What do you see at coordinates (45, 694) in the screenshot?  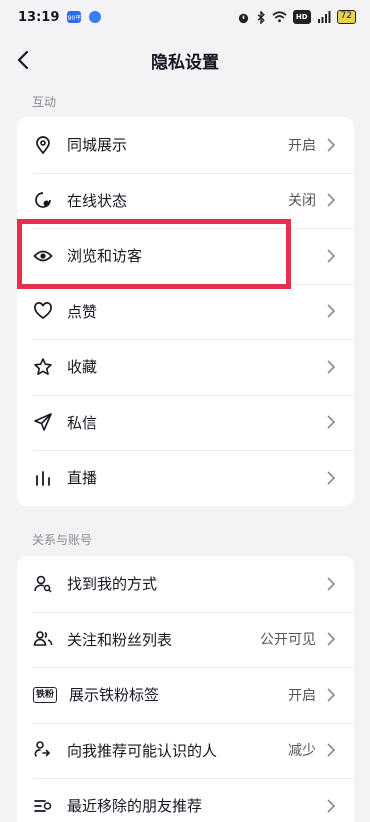 I see `fan-badge-icon: 铁粉` at bounding box center [45, 694].